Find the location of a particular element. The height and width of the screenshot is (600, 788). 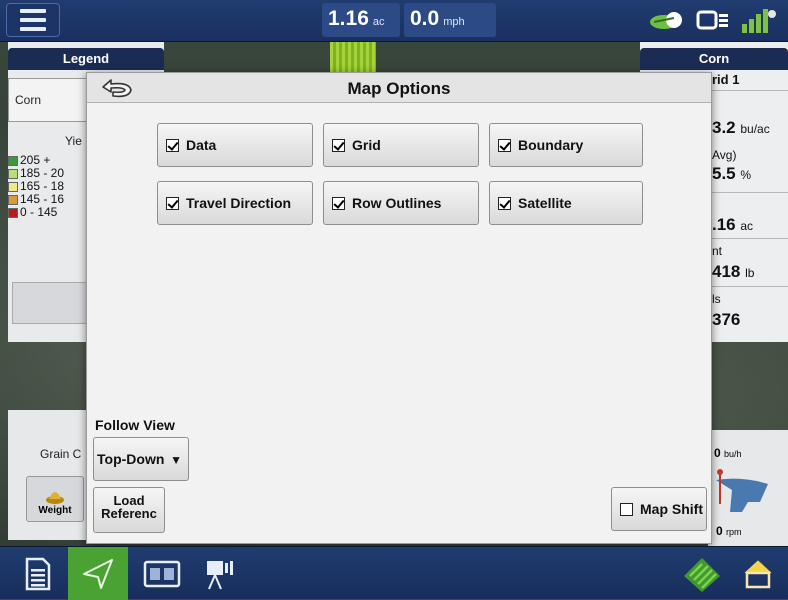

grain-label: Grain C is located at coordinates (61, 454).